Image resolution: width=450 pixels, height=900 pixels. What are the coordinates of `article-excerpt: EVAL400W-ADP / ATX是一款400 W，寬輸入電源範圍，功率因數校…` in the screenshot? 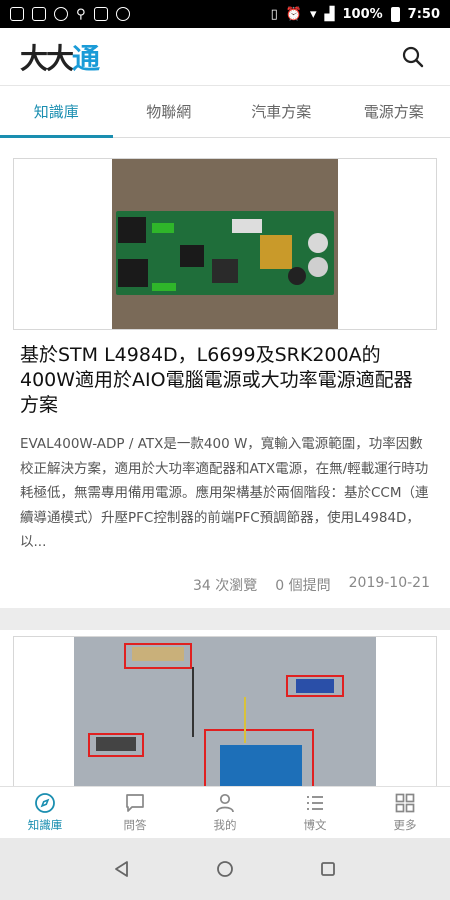 It's located at (224, 493).